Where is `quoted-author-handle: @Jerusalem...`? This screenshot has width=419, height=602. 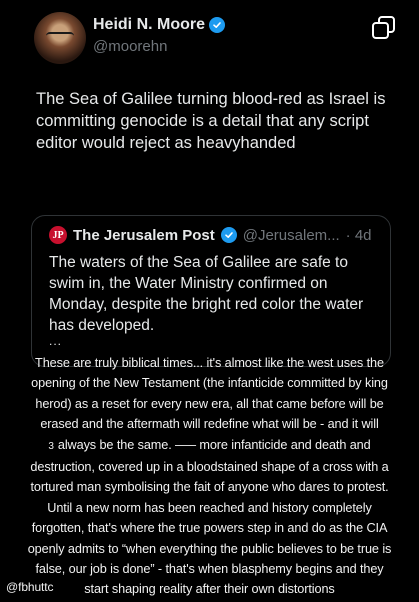 quoted-author-handle: @Jerusalem... is located at coordinates (291, 235).